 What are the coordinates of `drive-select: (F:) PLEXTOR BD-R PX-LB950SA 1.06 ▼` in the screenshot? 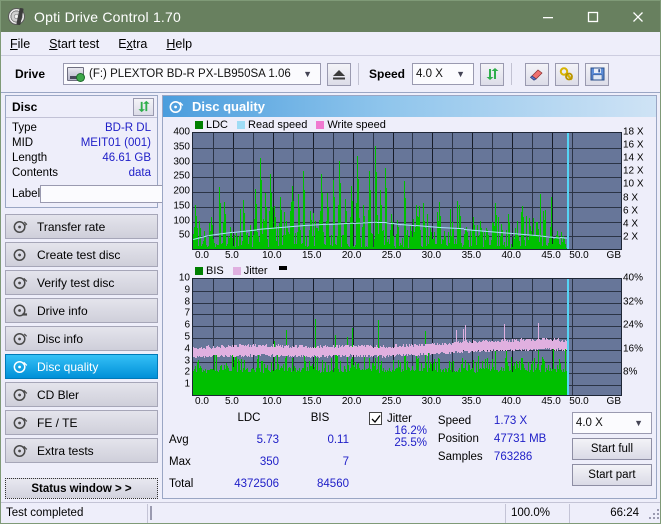 It's located at (192, 74).